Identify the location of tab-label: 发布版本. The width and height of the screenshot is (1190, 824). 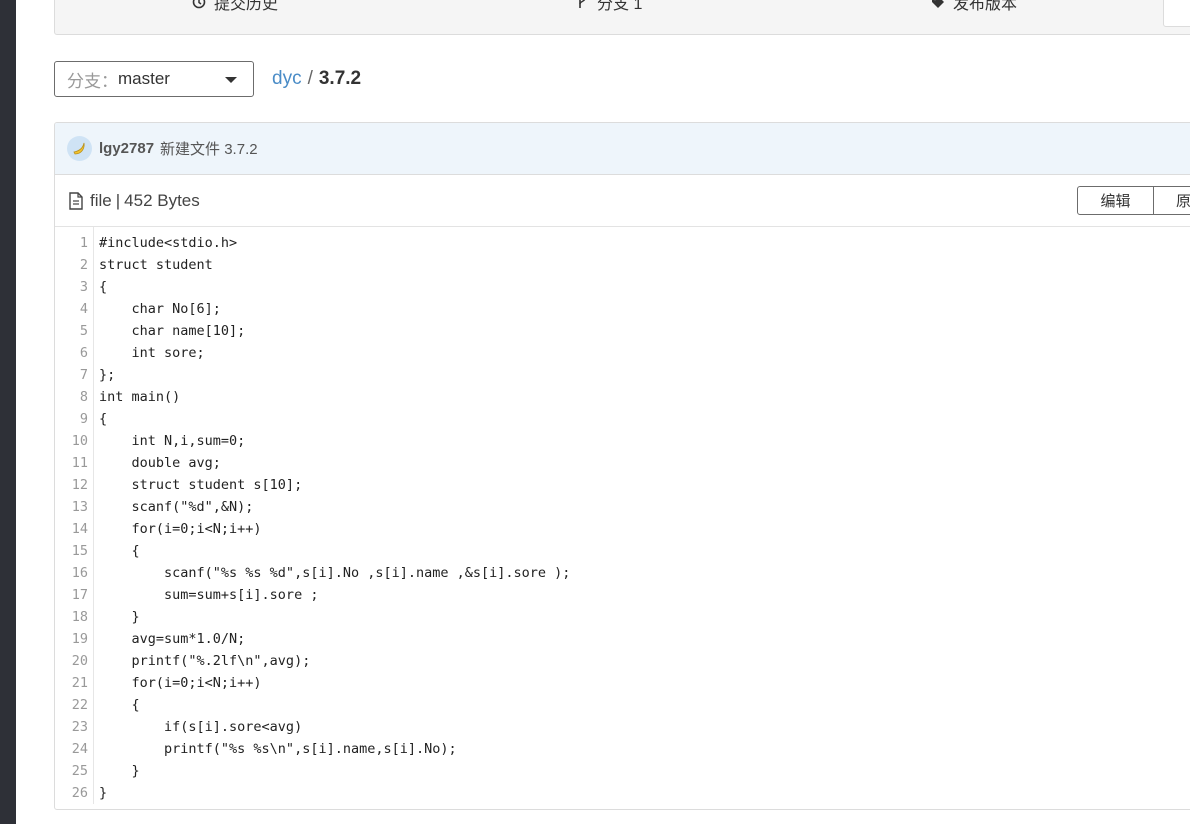
(985, 6).